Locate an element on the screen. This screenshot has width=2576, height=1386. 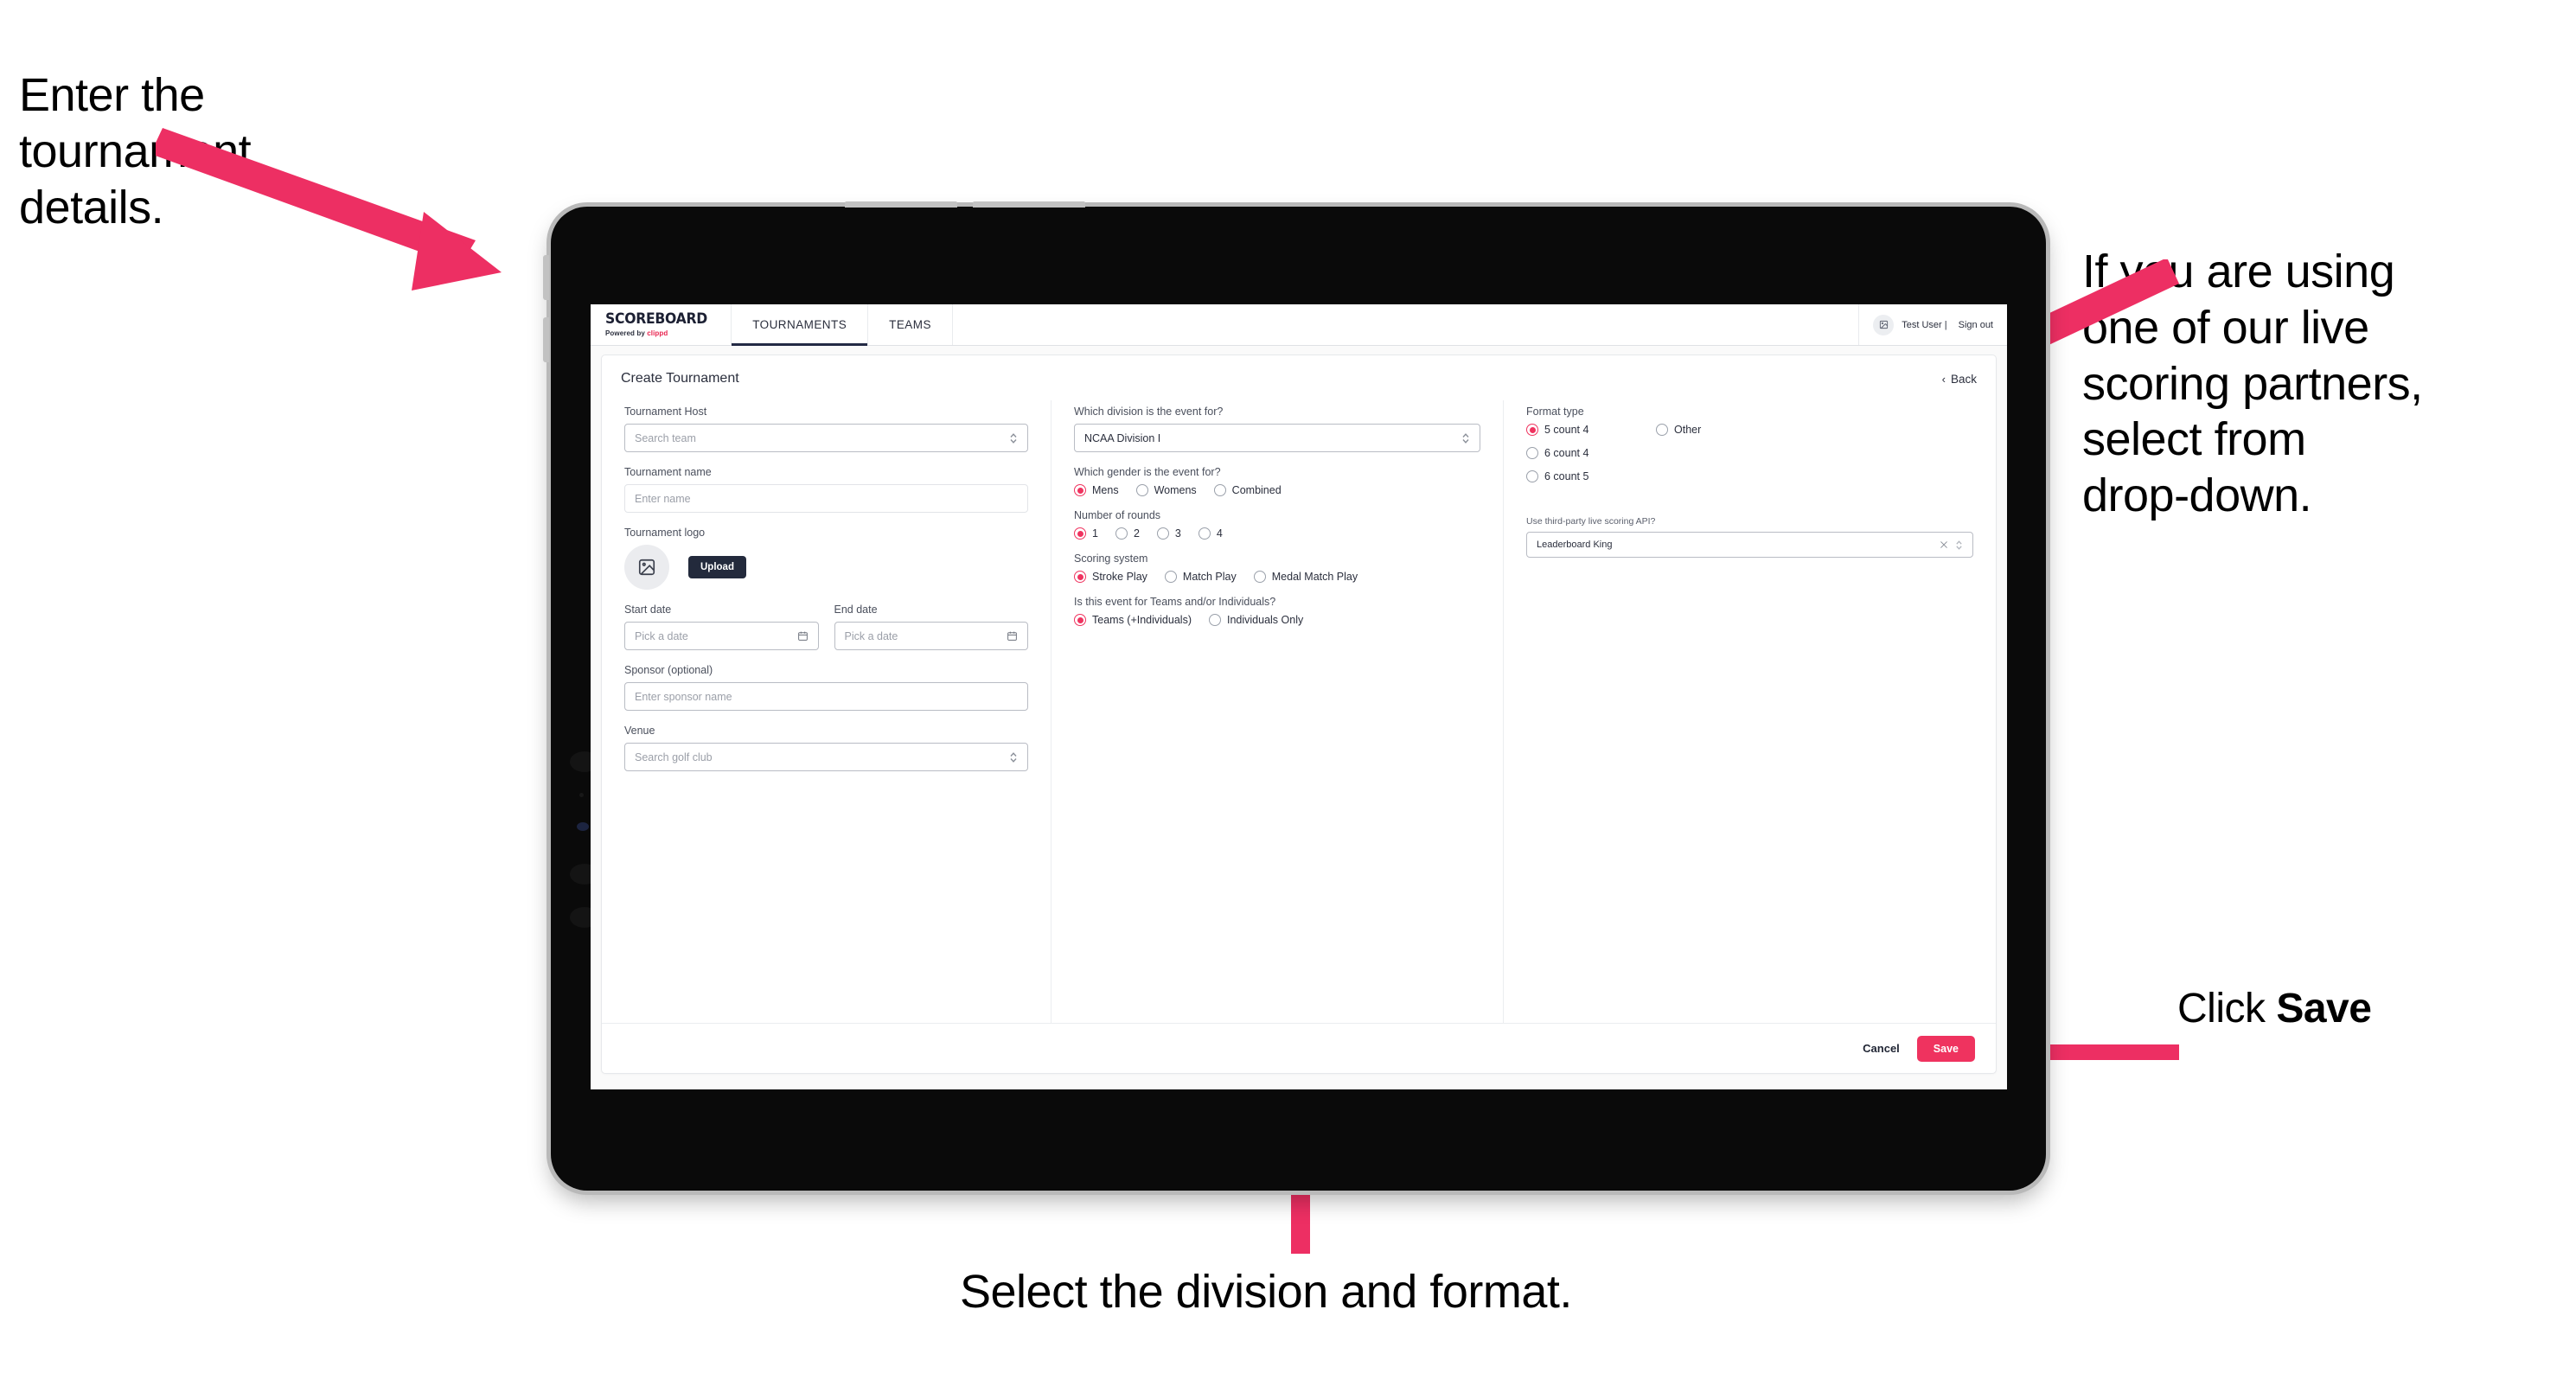
tablet-side-button is located at coordinates (546, 339).